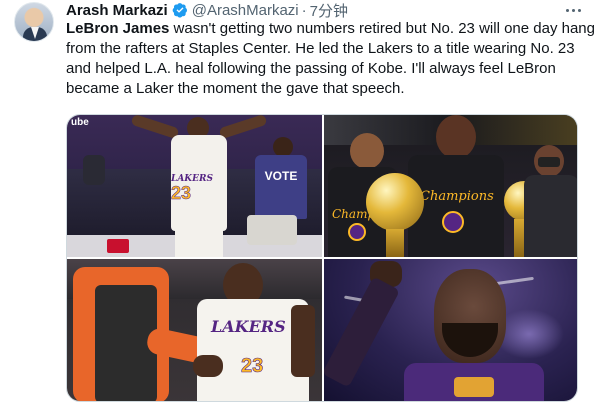  What do you see at coordinates (303, 341) in the screenshot?
I see `photo-3-player-arm` at bounding box center [303, 341].